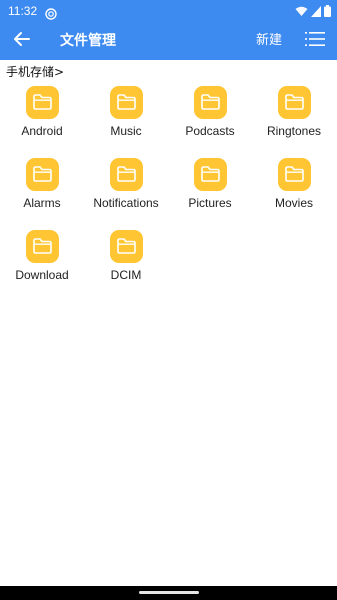 The height and width of the screenshot is (600, 337). What do you see at coordinates (301, 11) in the screenshot?
I see `wifi-icon` at bounding box center [301, 11].